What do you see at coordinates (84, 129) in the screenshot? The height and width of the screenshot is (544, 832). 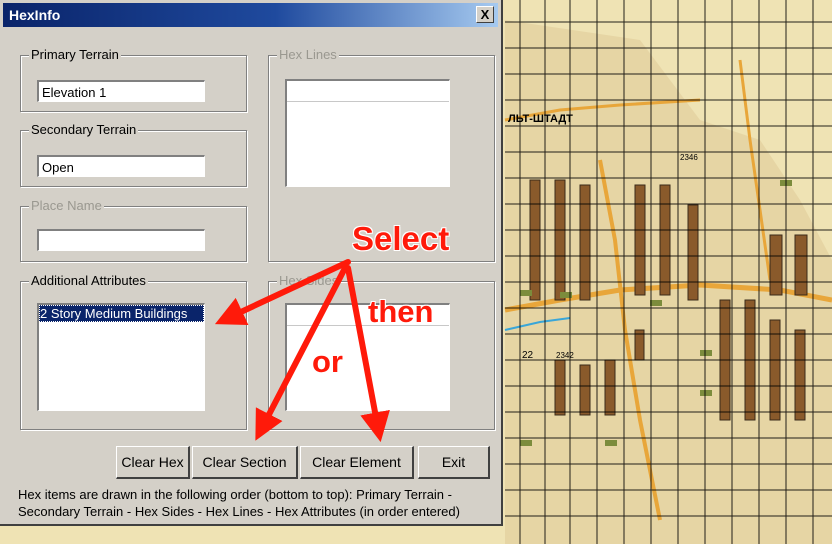 I see `secondary-terrain-label: Secondary Terrain` at bounding box center [84, 129].